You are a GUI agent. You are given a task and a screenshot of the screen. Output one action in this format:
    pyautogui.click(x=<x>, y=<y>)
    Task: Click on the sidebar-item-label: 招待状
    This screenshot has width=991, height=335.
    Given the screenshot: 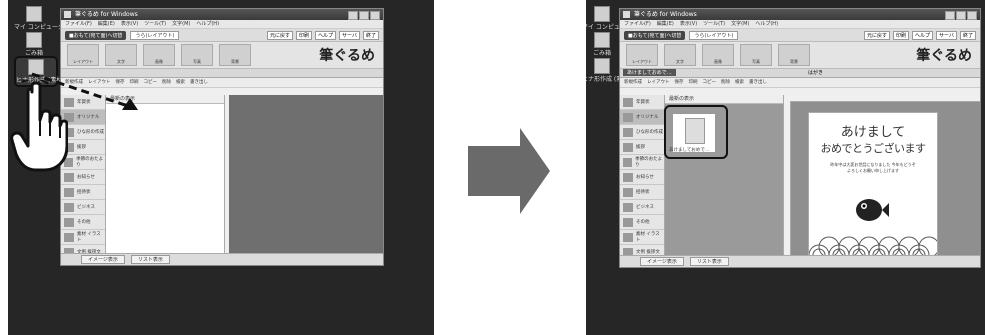 What is the action you would take?
    pyautogui.click(x=643, y=192)
    